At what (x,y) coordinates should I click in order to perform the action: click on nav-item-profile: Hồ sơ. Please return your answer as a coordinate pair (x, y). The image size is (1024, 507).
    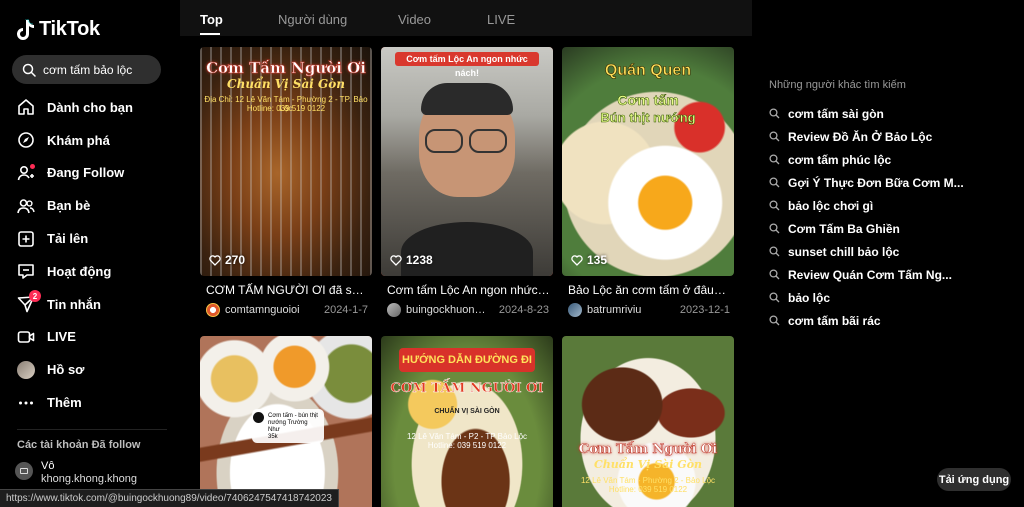
    Looking at the image, I should click on (90, 369).